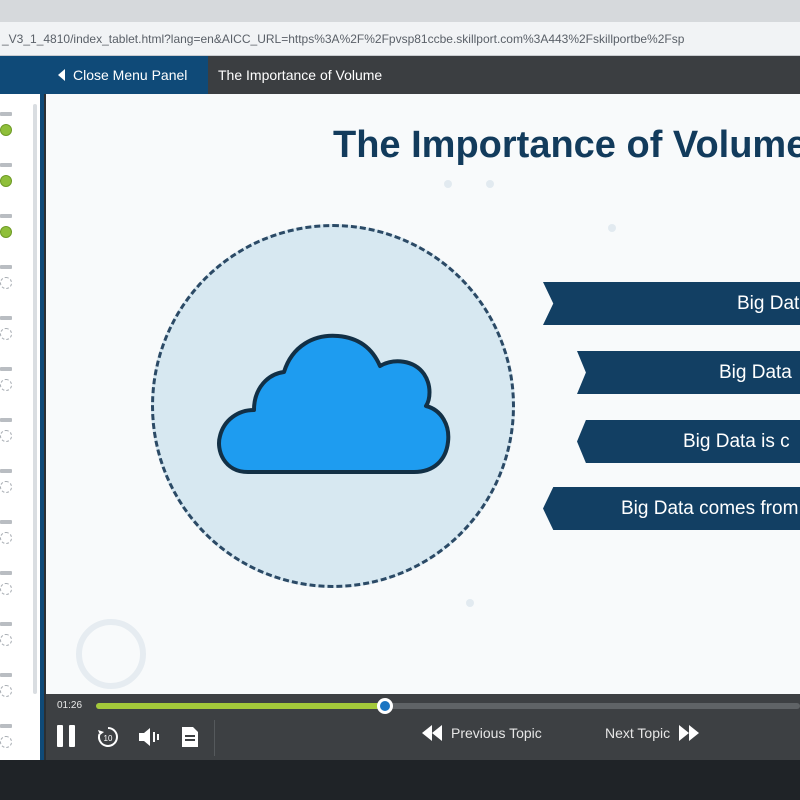 The height and width of the screenshot is (800, 800). I want to click on banner-3-text: Big Data is c, so click(736, 441).